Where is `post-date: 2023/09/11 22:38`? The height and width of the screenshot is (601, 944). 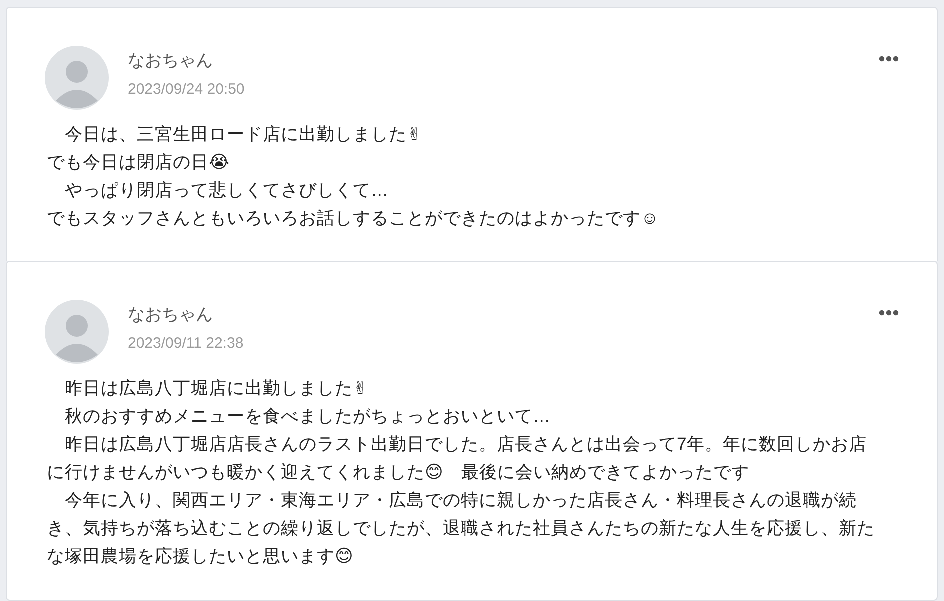
post-date: 2023/09/11 22:38 is located at coordinates (186, 344).